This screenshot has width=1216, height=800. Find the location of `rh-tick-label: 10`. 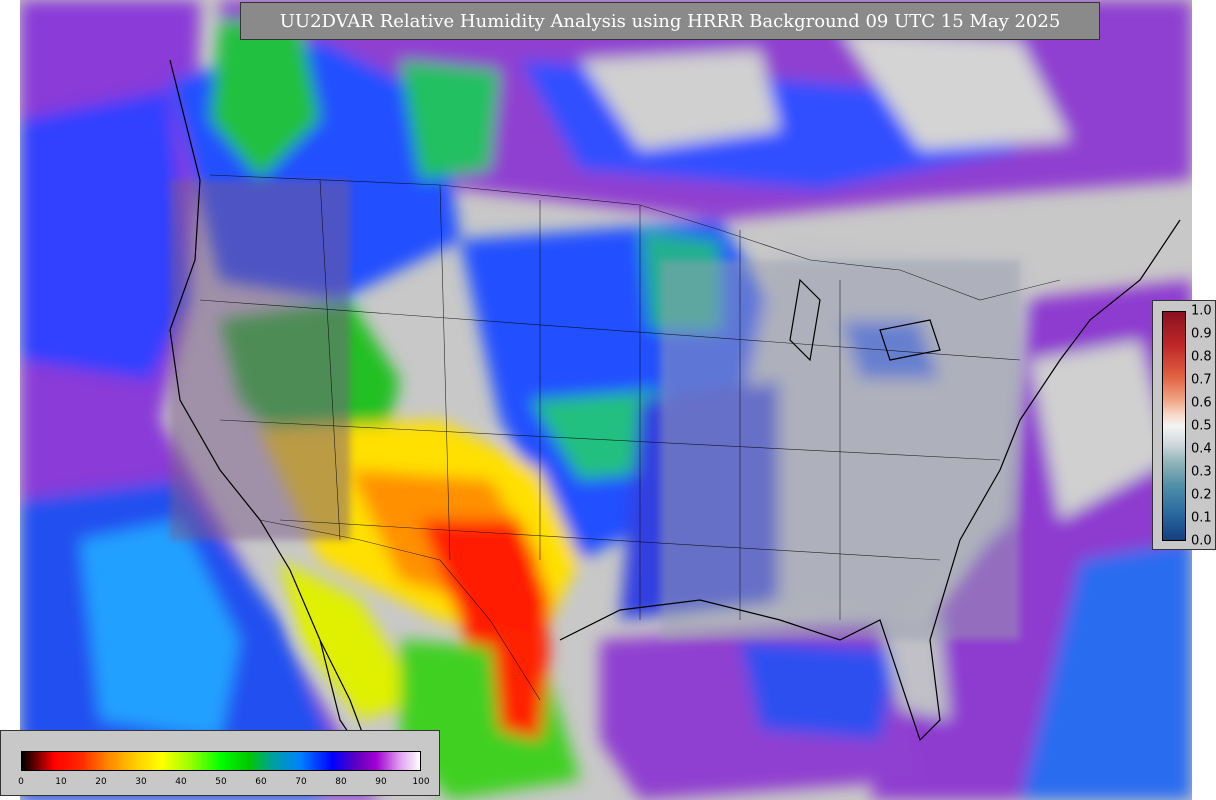

rh-tick-label: 10 is located at coordinates (61, 782).